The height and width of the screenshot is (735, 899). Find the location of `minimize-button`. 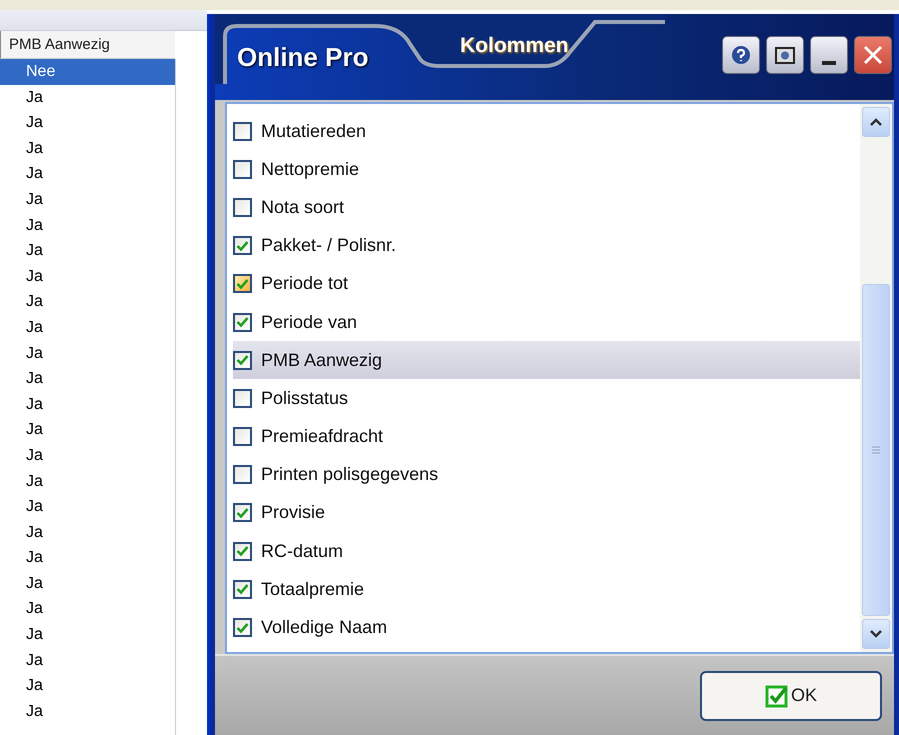

minimize-button is located at coordinates (829, 55).